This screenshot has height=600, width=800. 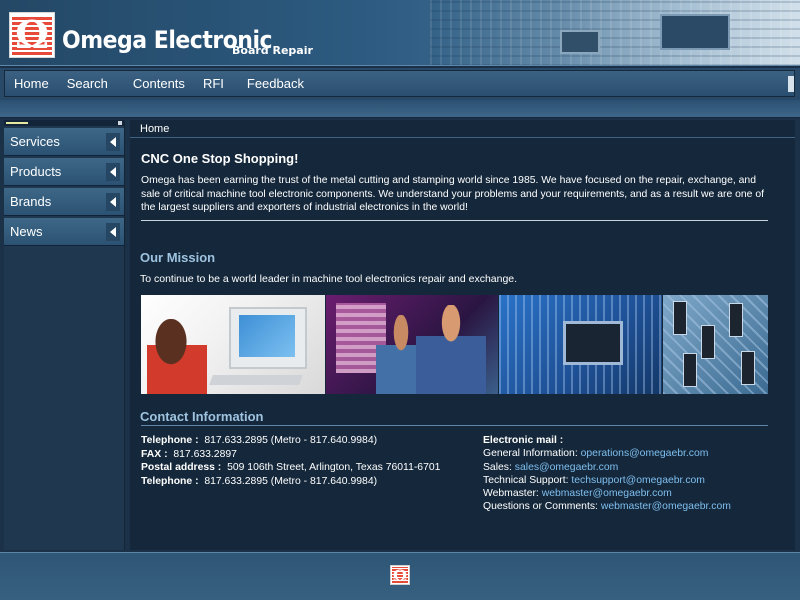 What do you see at coordinates (523, 440) in the screenshot?
I see `email-heading: Electronic mail :` at bounding box center [523, 440].